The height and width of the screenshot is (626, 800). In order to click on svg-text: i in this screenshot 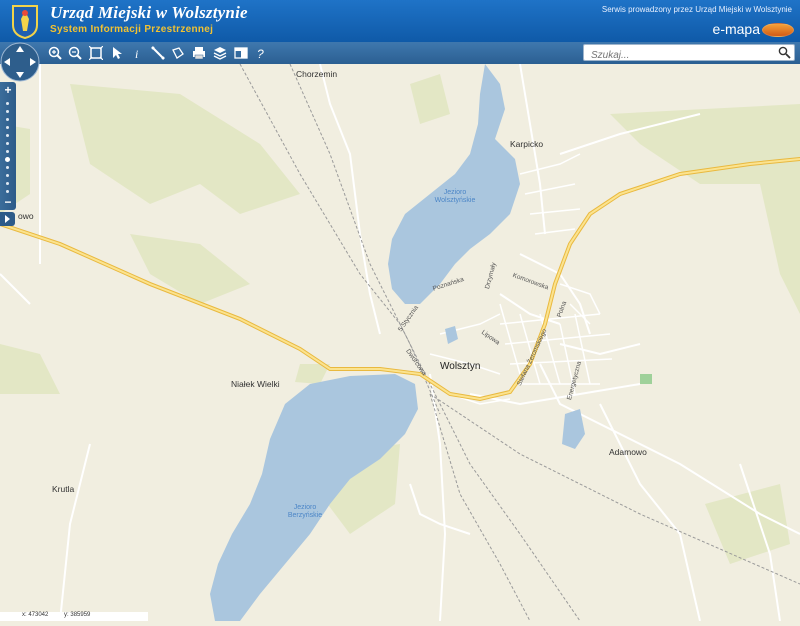, I will do `click(136, 53)`.